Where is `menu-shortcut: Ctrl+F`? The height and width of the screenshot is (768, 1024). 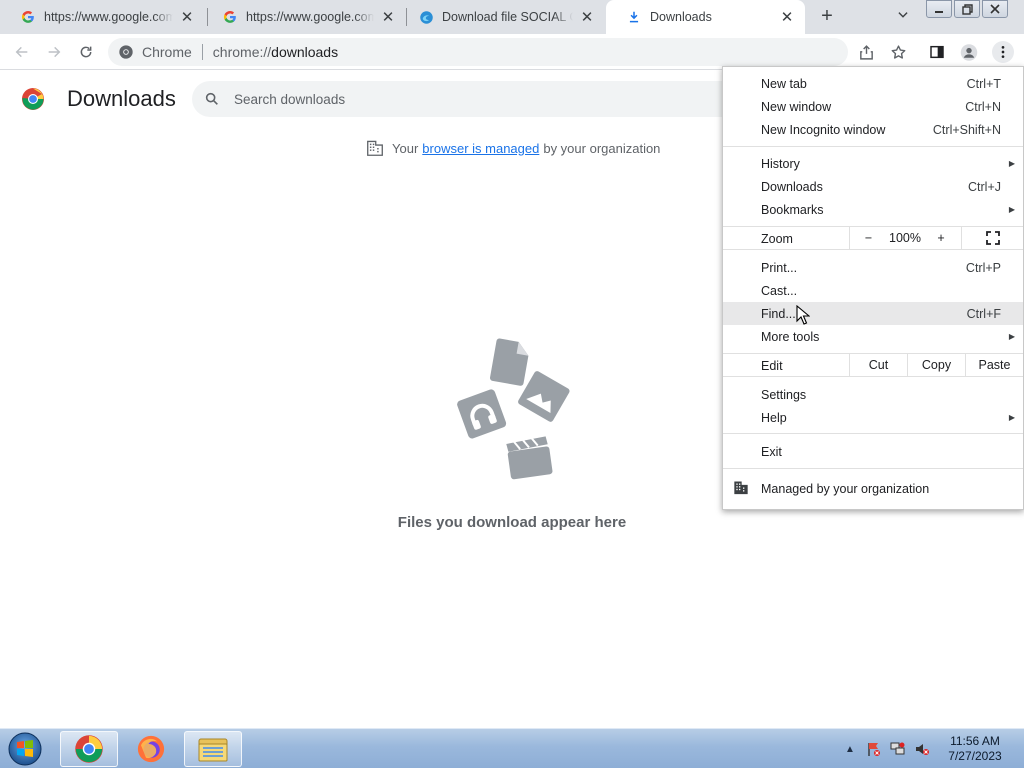 menu-shortcut: Ctrl+F is located at coordinates (983, 313).